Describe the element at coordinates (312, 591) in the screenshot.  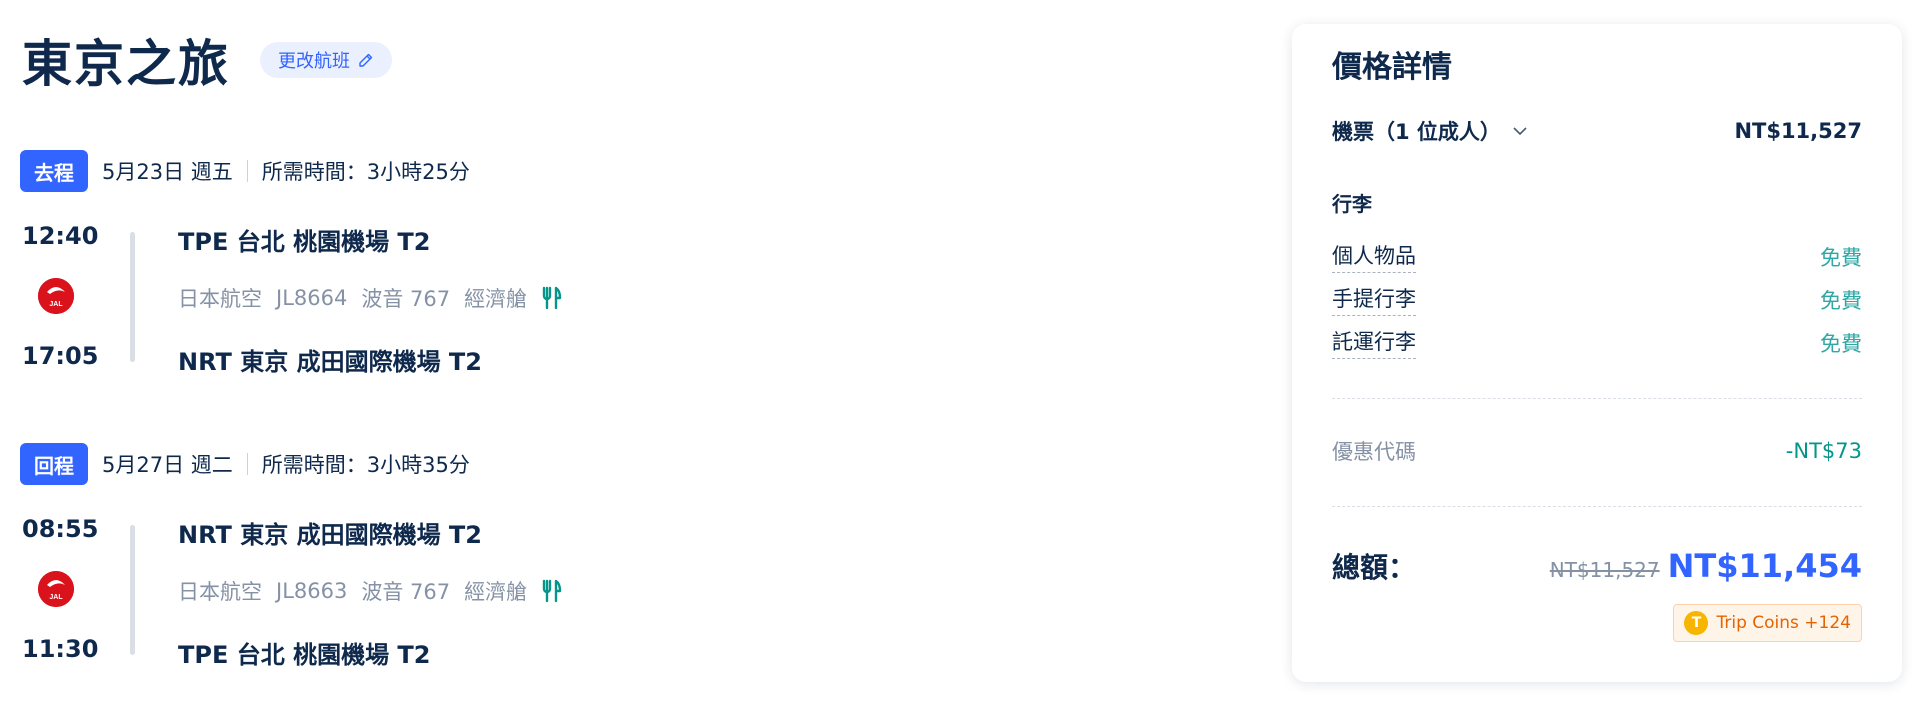
I see `flight-number: JL8663` at that location.